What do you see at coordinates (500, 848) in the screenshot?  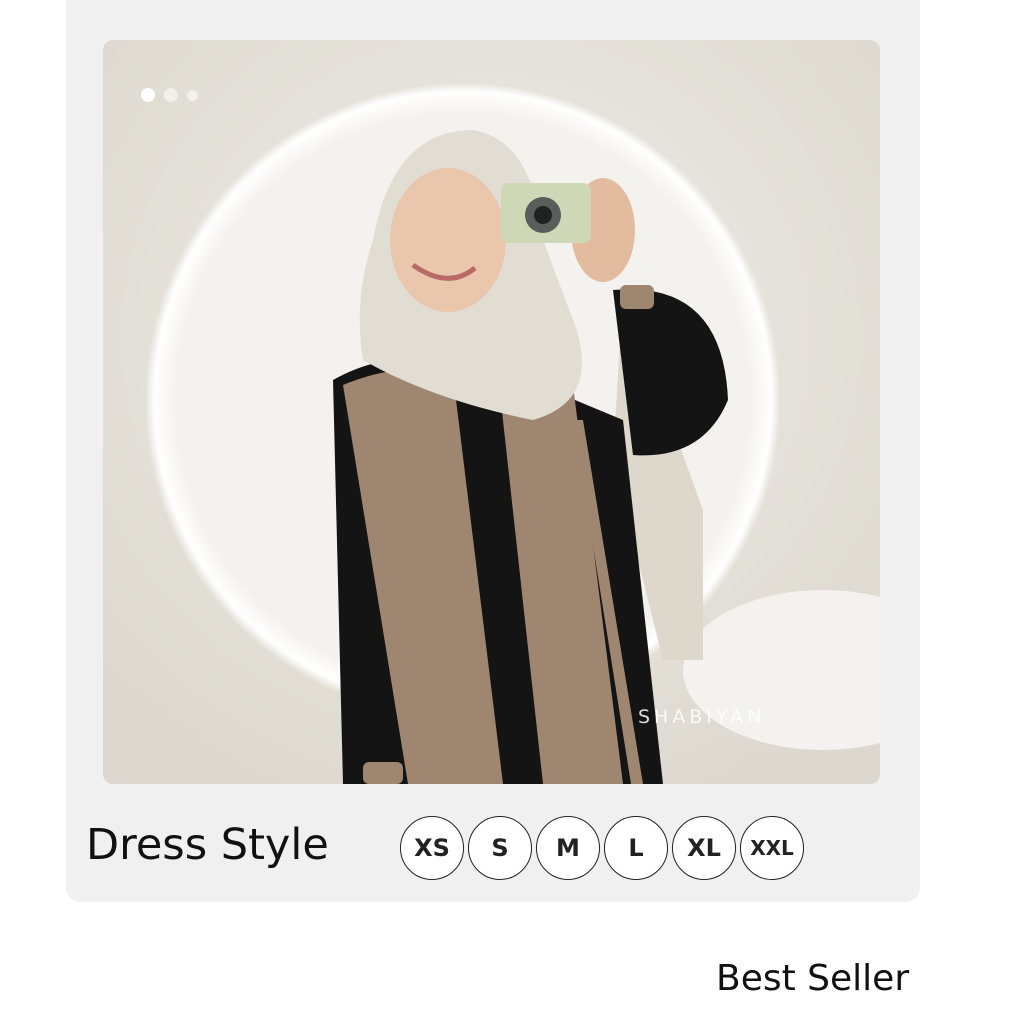 I see `size-s-button: S` at bounding box center [500, 848].